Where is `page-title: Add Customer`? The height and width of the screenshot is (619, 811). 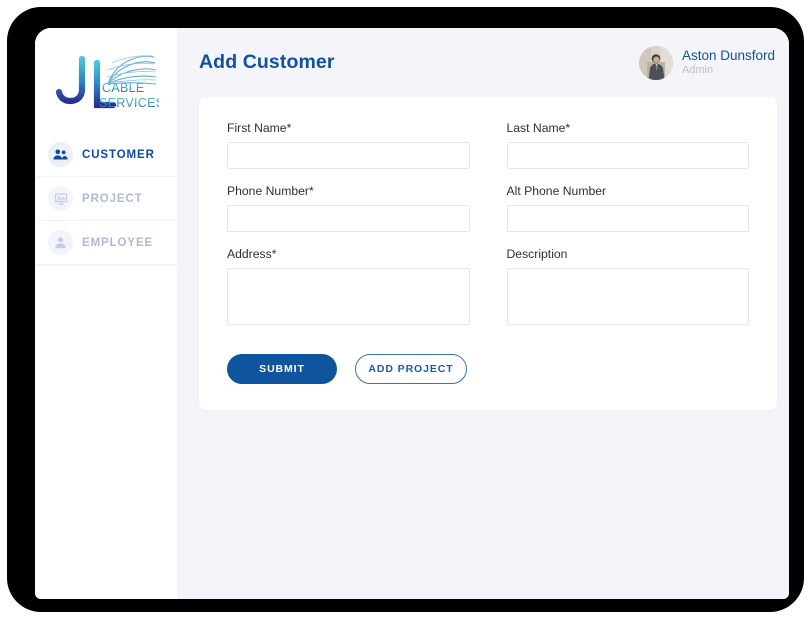 page-title: Add Customer is located at coordinates (267, 62).